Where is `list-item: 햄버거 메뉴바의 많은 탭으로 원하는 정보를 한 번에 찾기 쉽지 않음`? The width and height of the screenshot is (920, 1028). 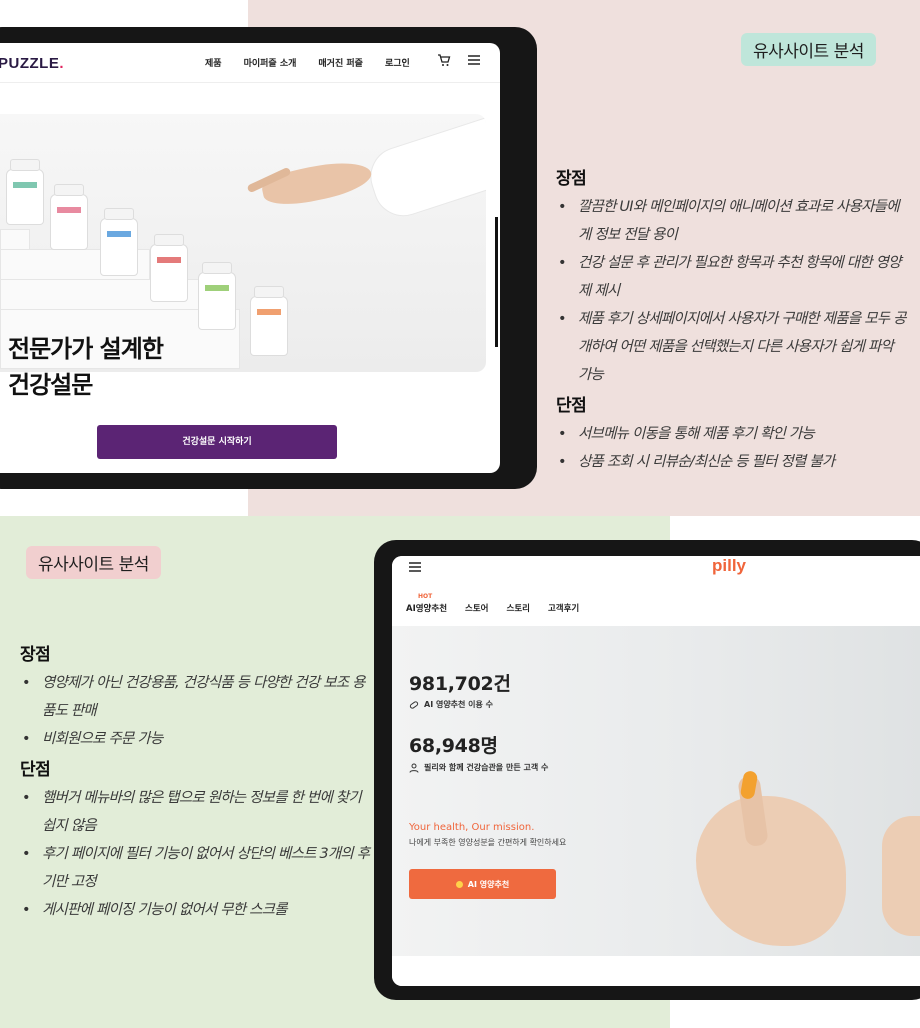 list-item: 햄버거 메뉴바의 많은 탭으로 원하는 정보를 한 번에 찾기 쉽지 않음 is located at coordinates (195, 812).